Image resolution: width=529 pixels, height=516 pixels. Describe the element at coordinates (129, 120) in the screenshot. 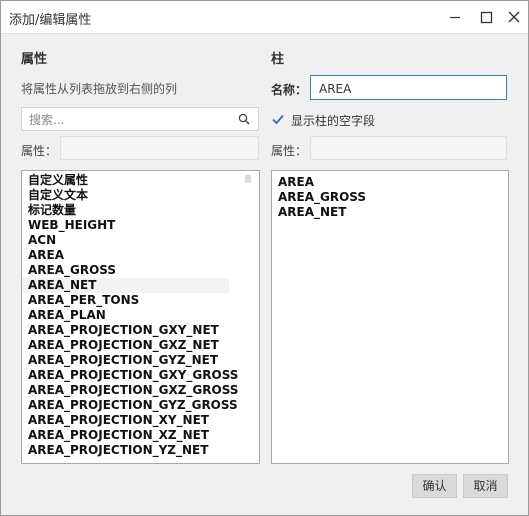

I see `search-input` at that location.